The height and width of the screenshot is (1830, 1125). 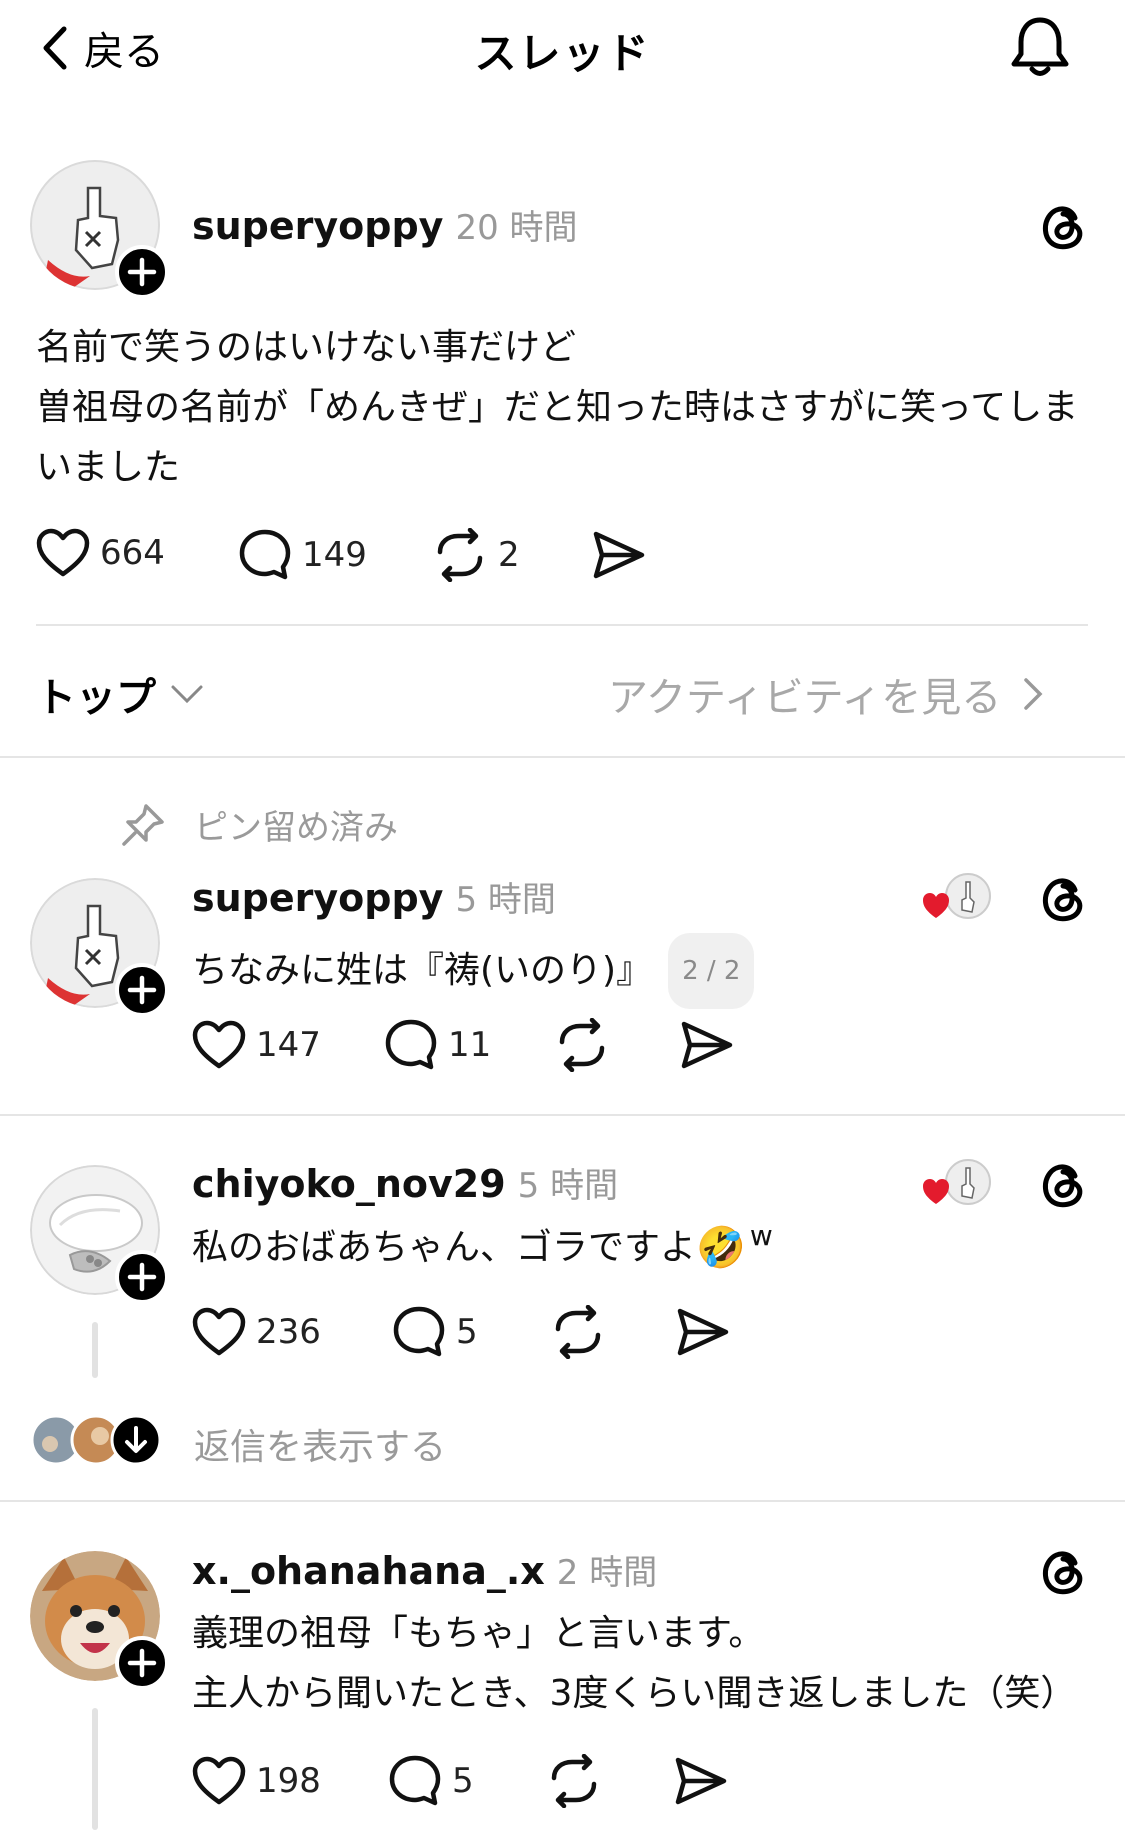 What do you see at coordinates (320, 1444) in the screenshot?
I see `show-replies-link: 返信を表示する` at bounding box center [320, 1444].